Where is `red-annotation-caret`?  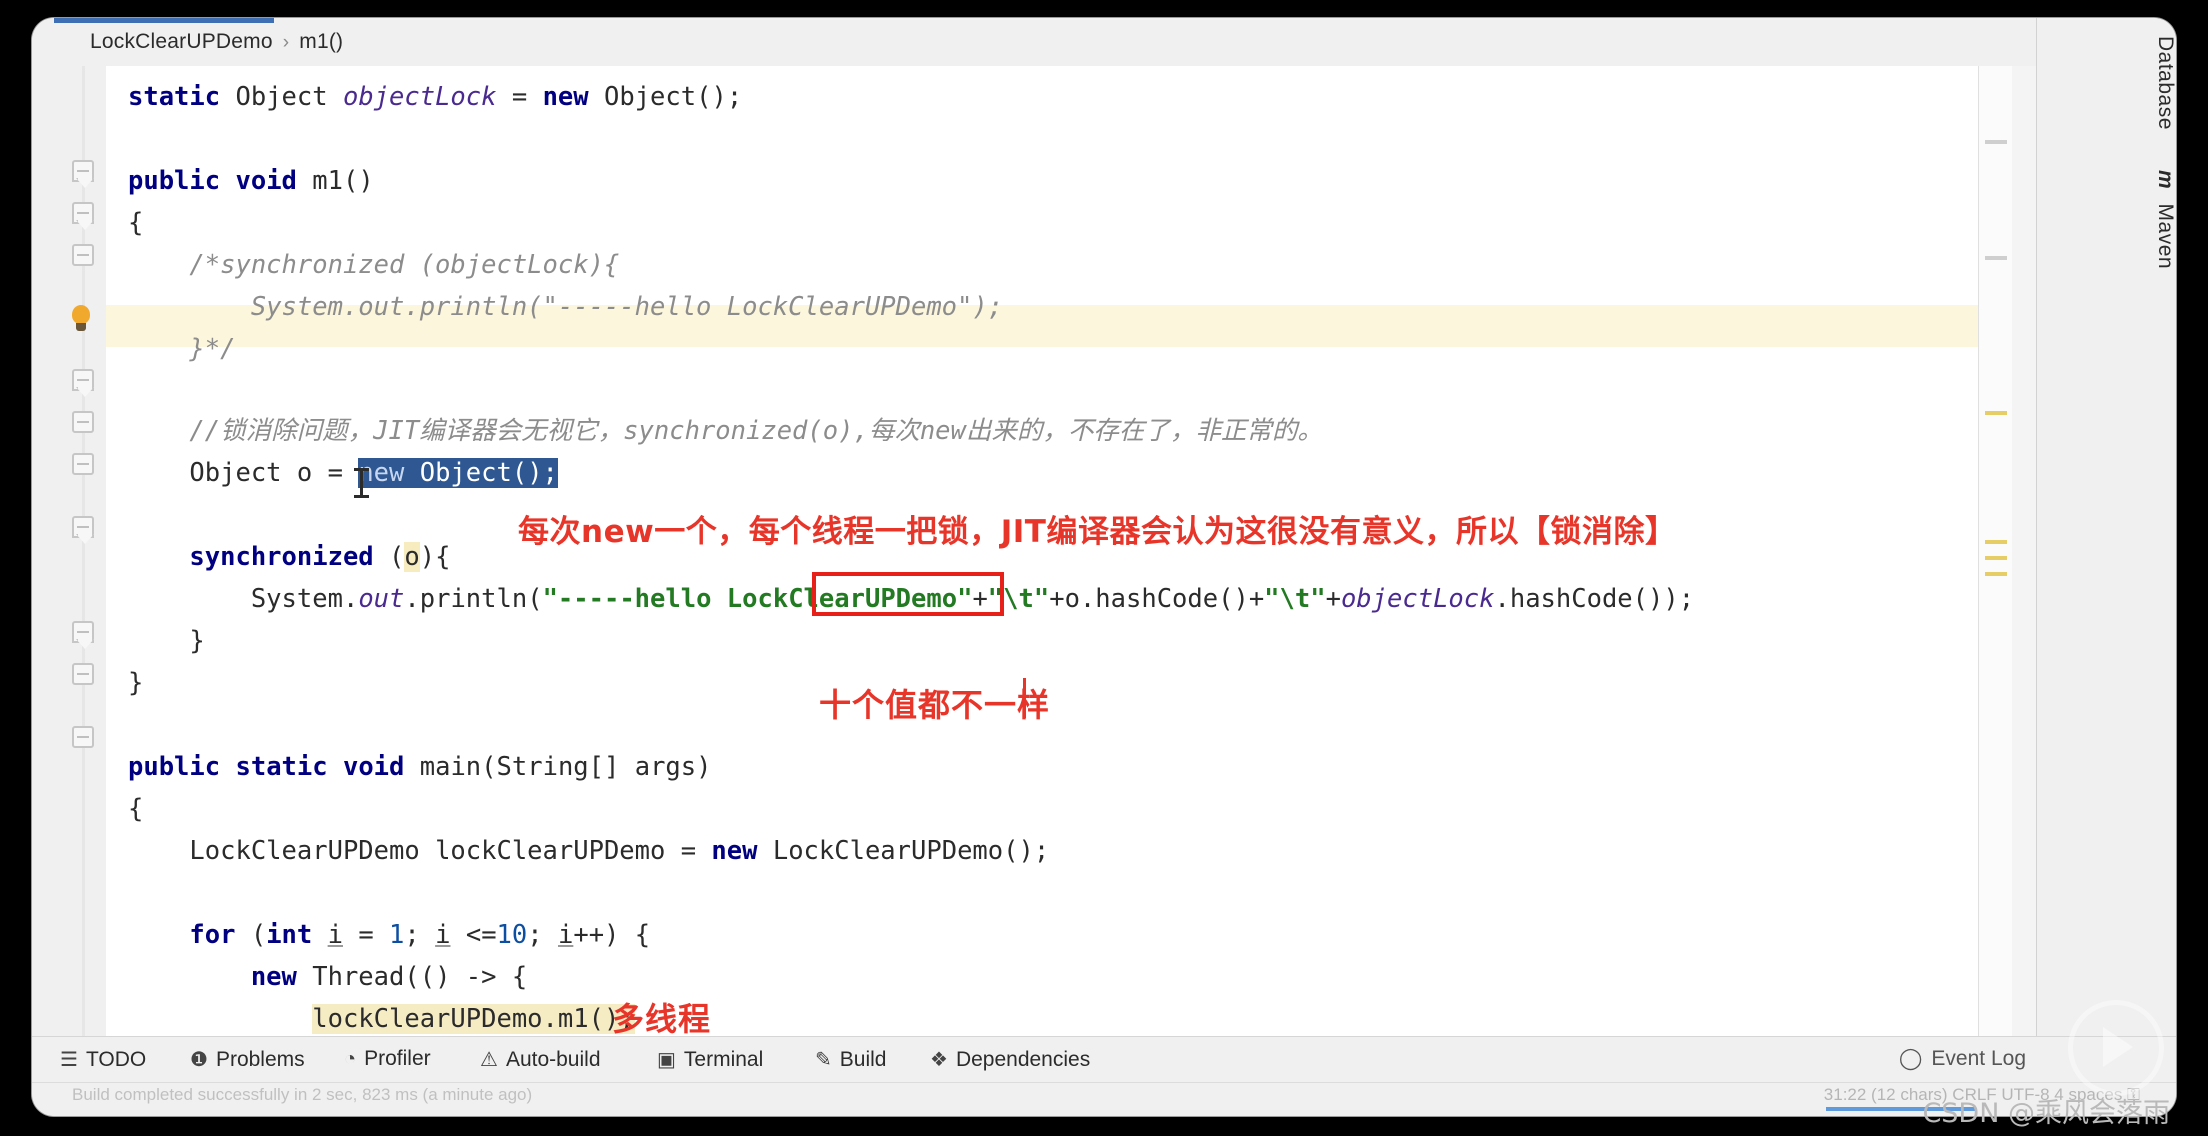
red-annotation-caret is located at coordinates (1024, 698).